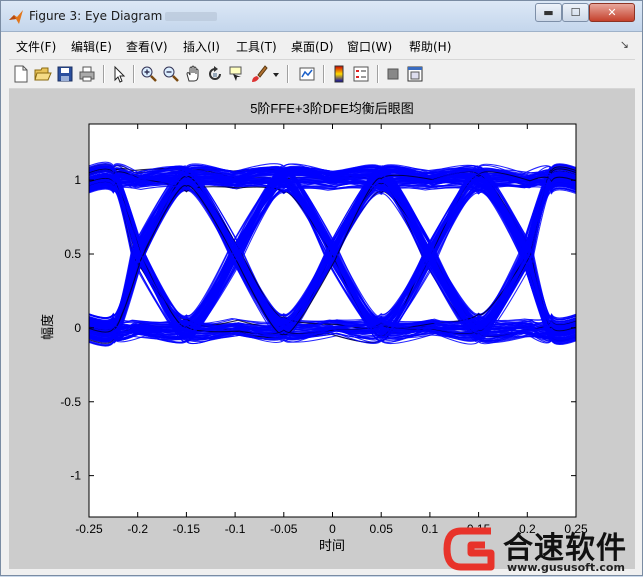 The height and width of the screenshot is (577, 643). What do you see at coordinates (187, 529) in the screenshot?
I see `x-tick-label: -0.15` at bounding box center [187, 529].